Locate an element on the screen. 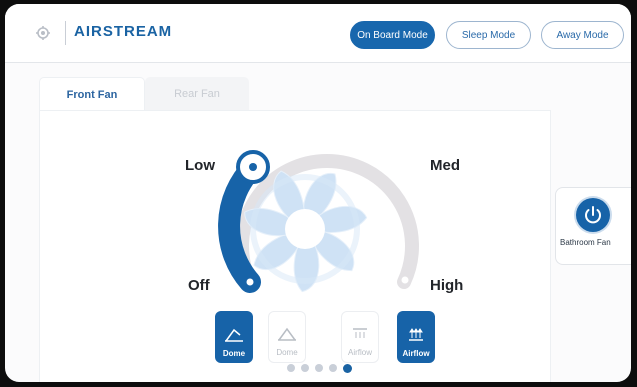  dome-open-button: Dome is located at coordinates (234, 337).